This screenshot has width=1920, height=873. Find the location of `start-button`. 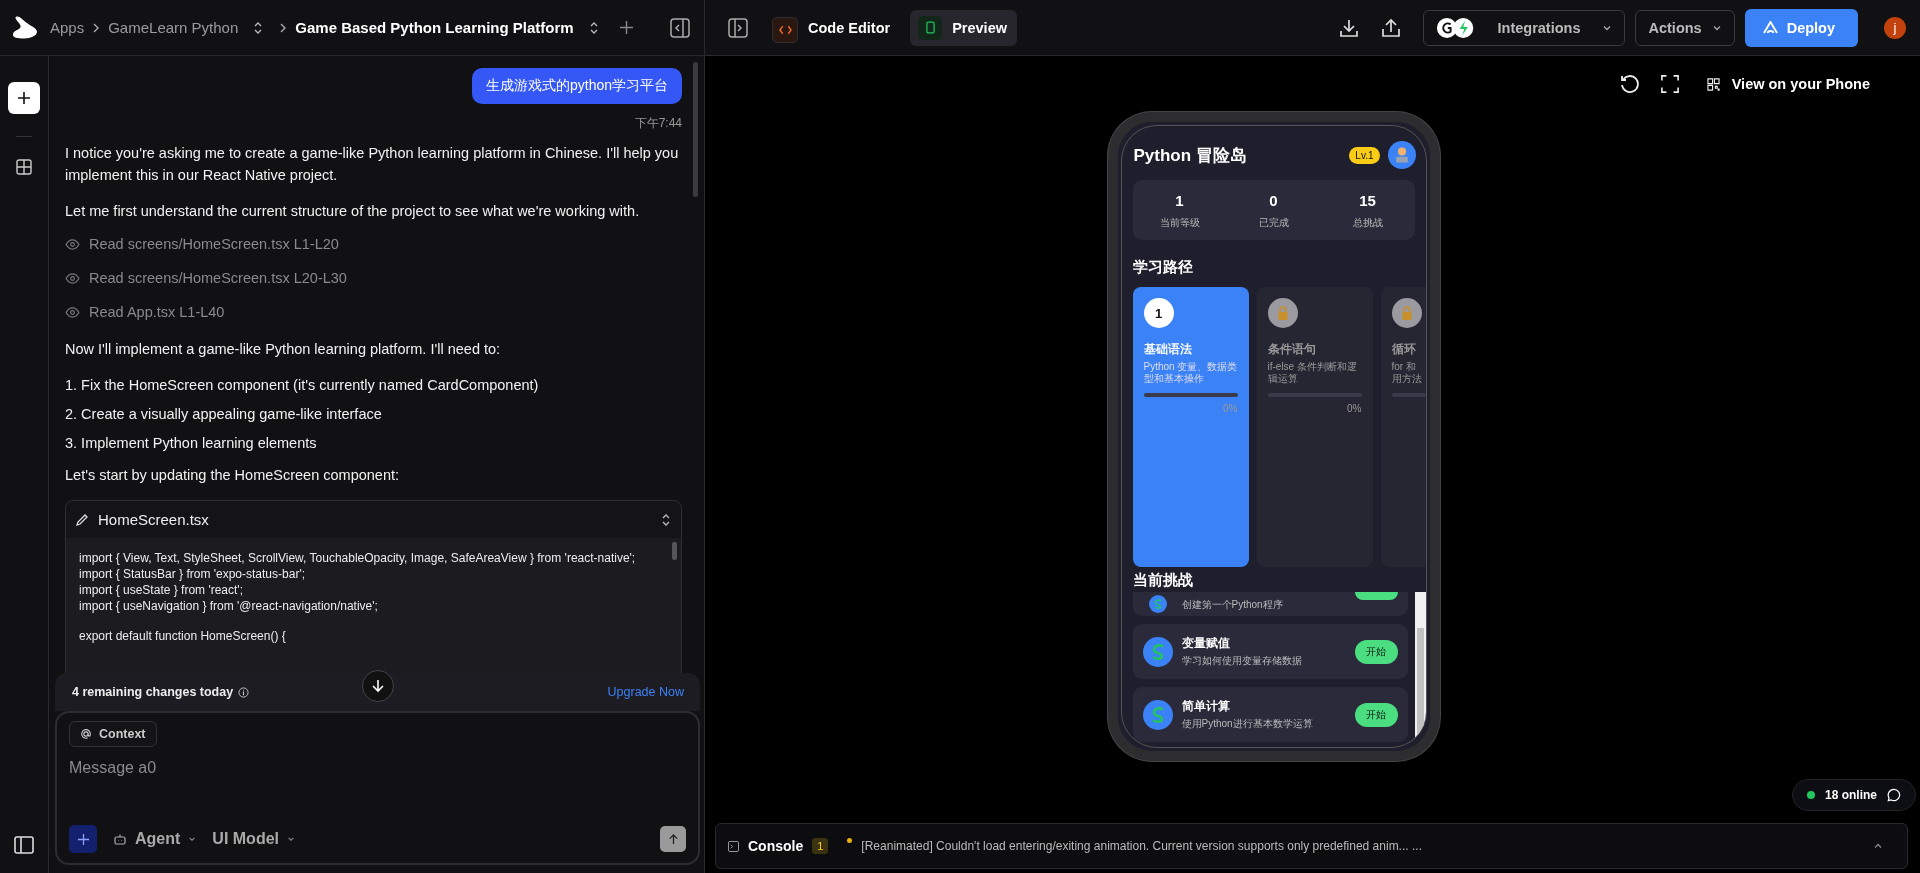

start-button is located at coordinates (1376, 596).